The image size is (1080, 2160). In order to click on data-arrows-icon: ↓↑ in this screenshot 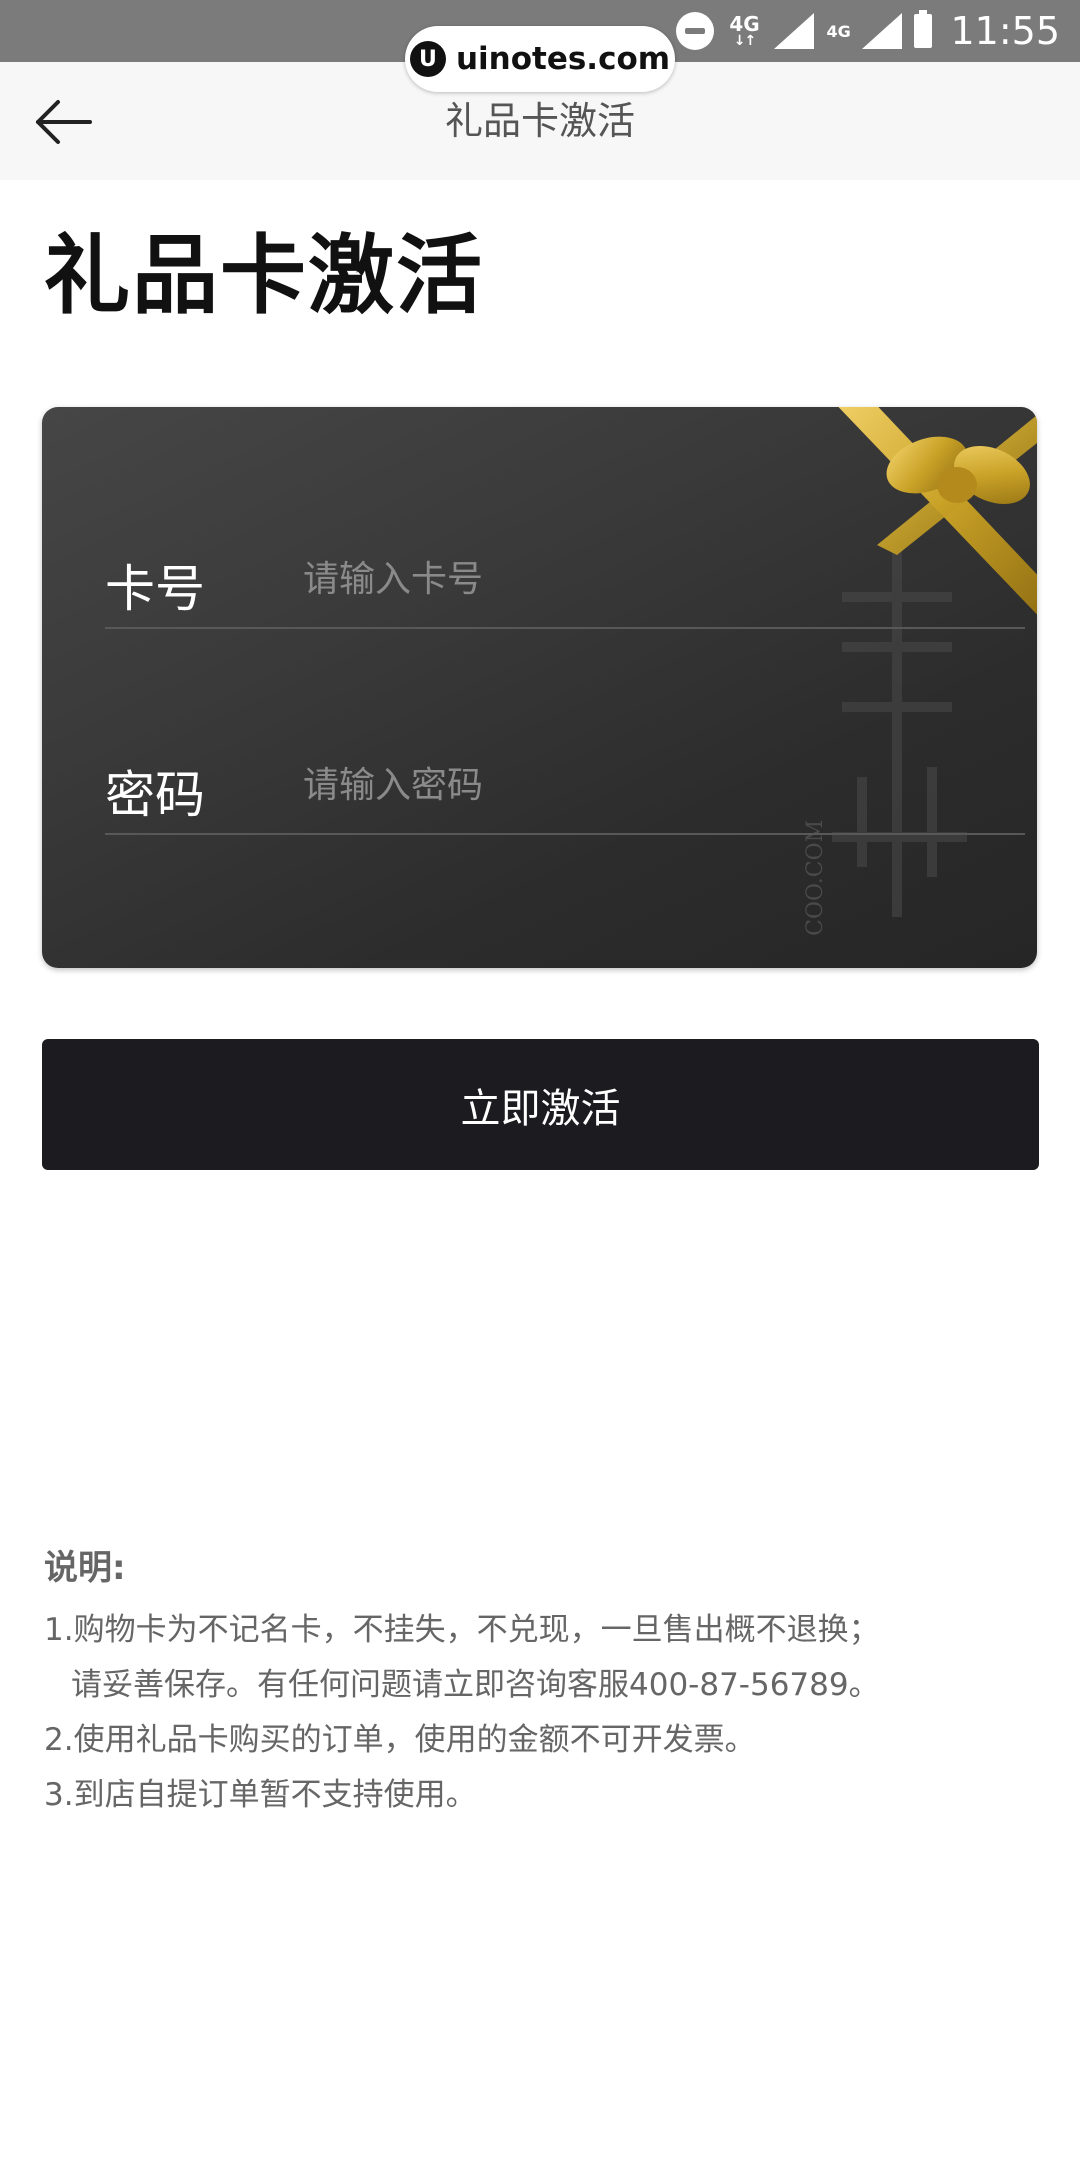, I will do `click(744, 41)`.